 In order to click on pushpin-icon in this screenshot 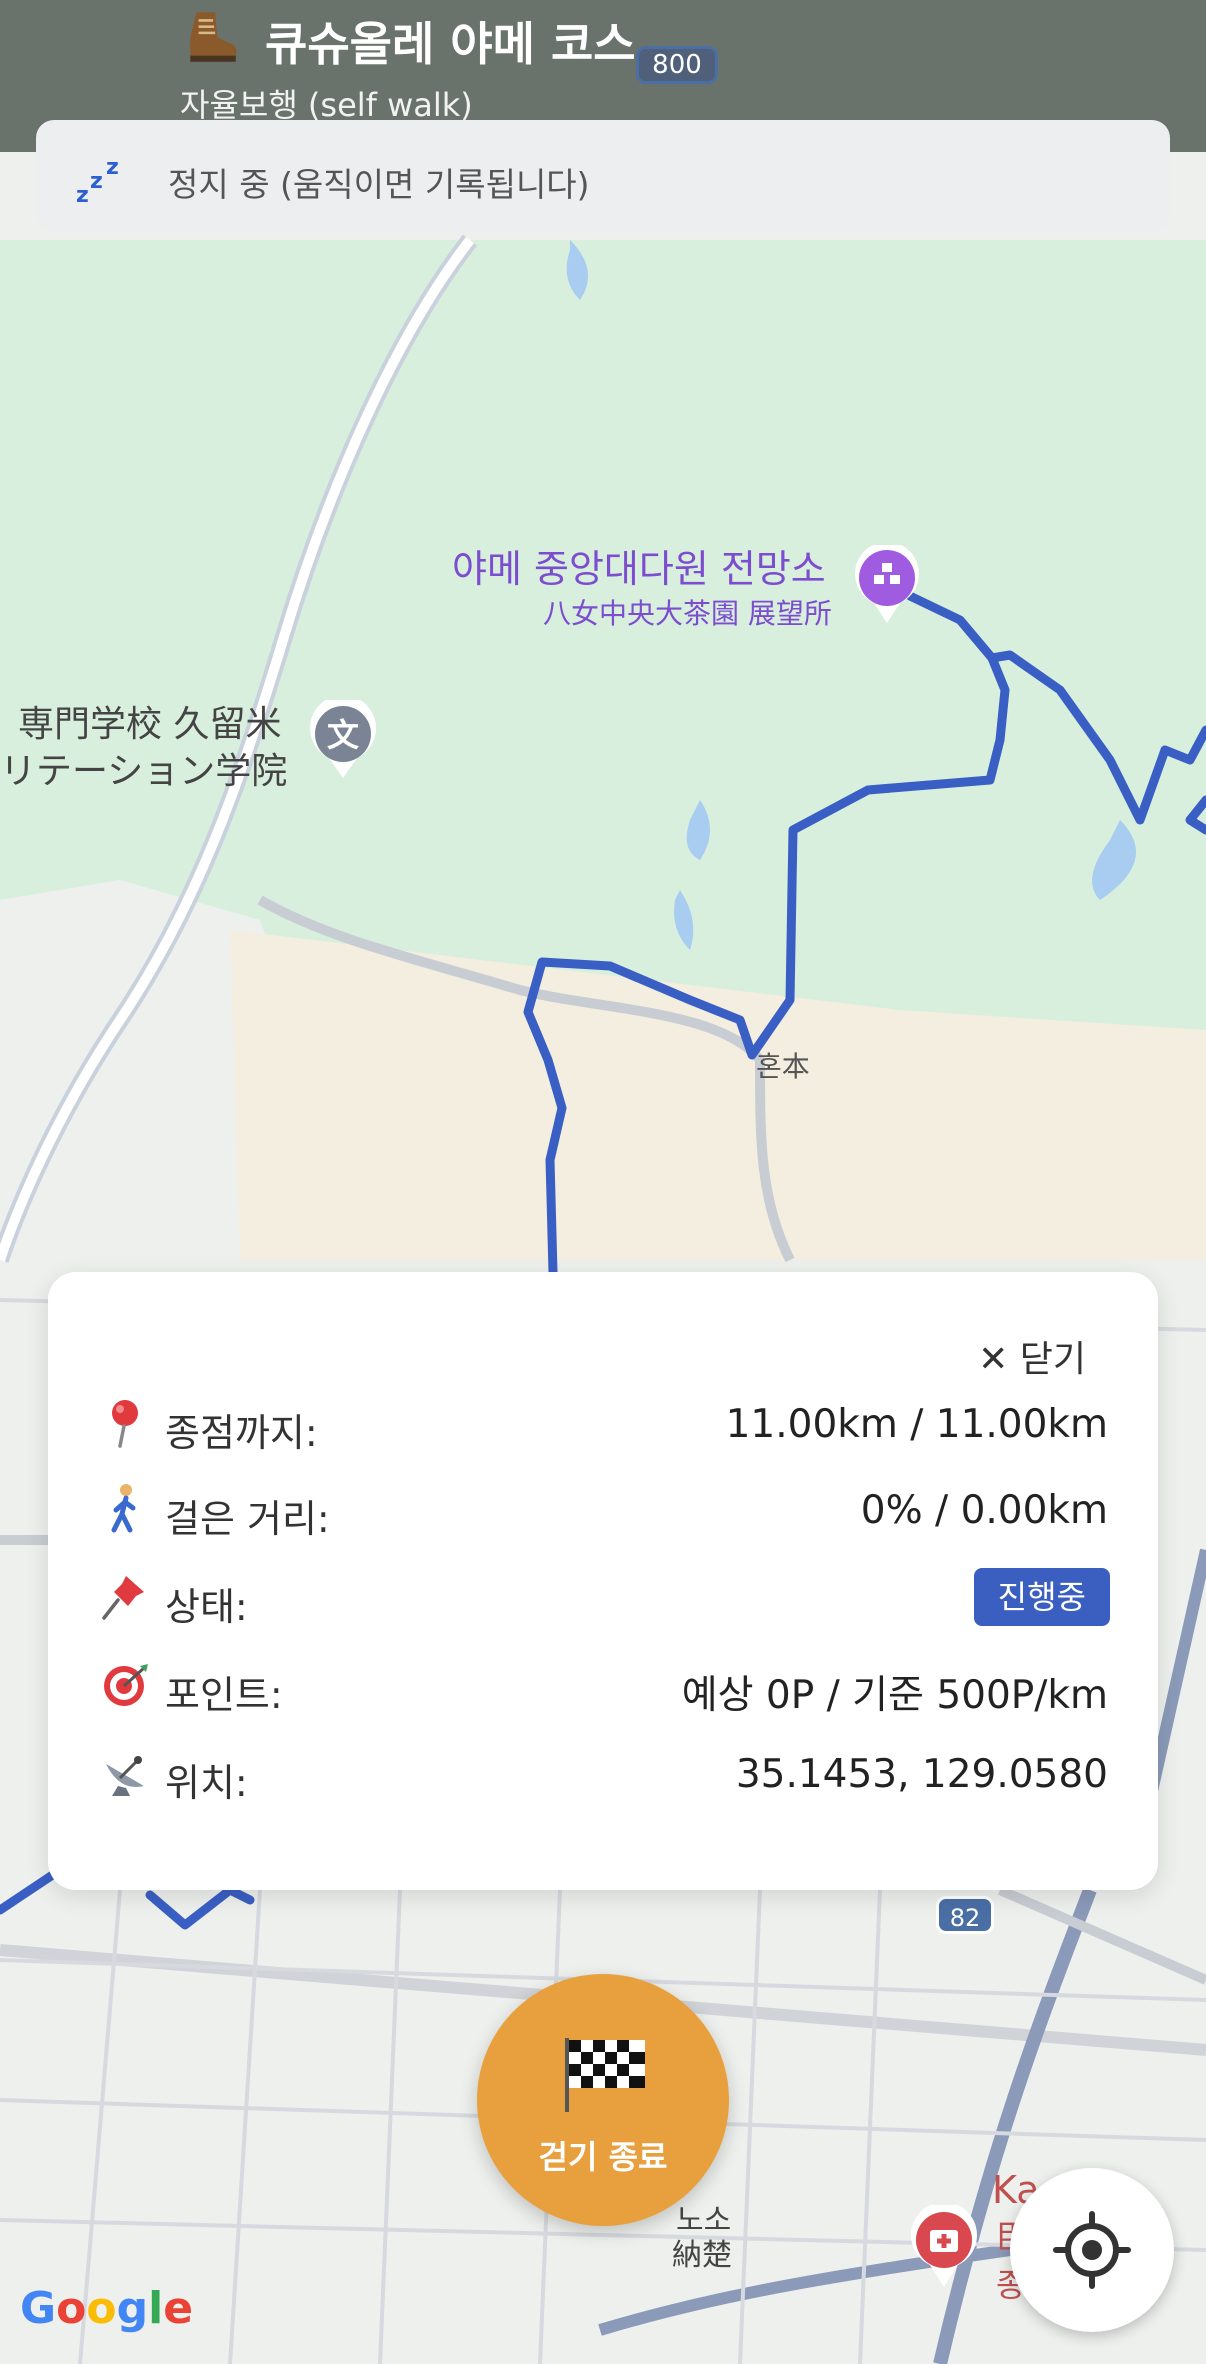, I will do `click(123, 1598)`.